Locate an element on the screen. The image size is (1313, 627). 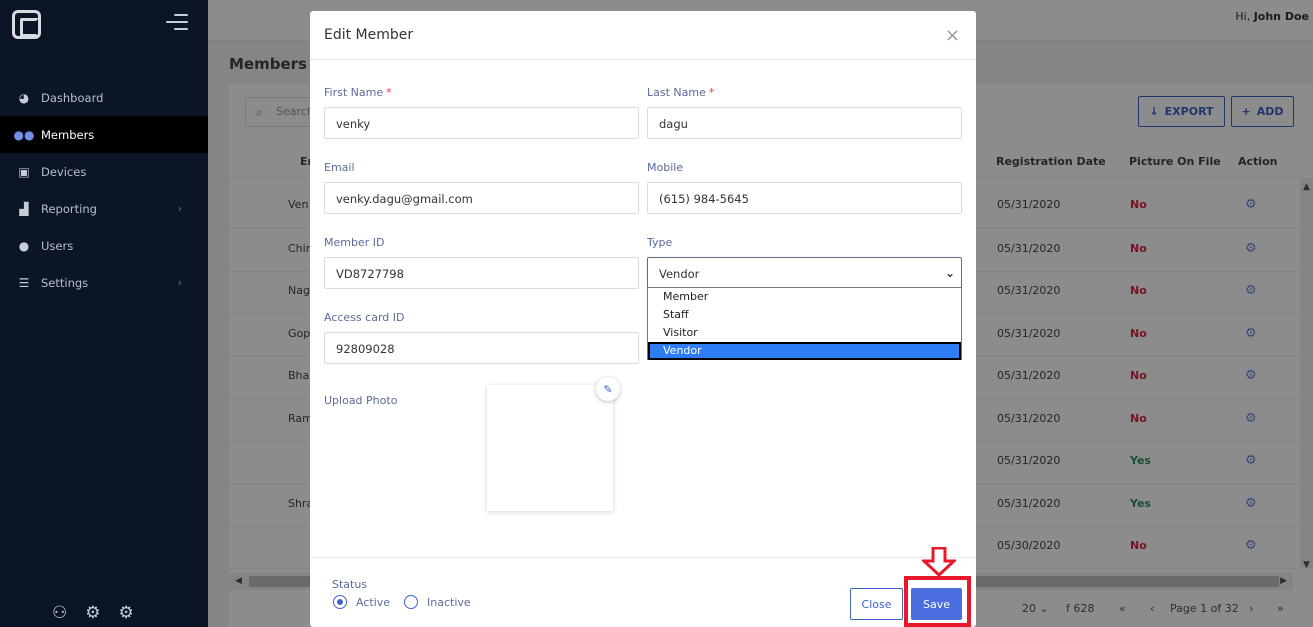
modal-title: Edit Member is located at coordinates (369, 35).